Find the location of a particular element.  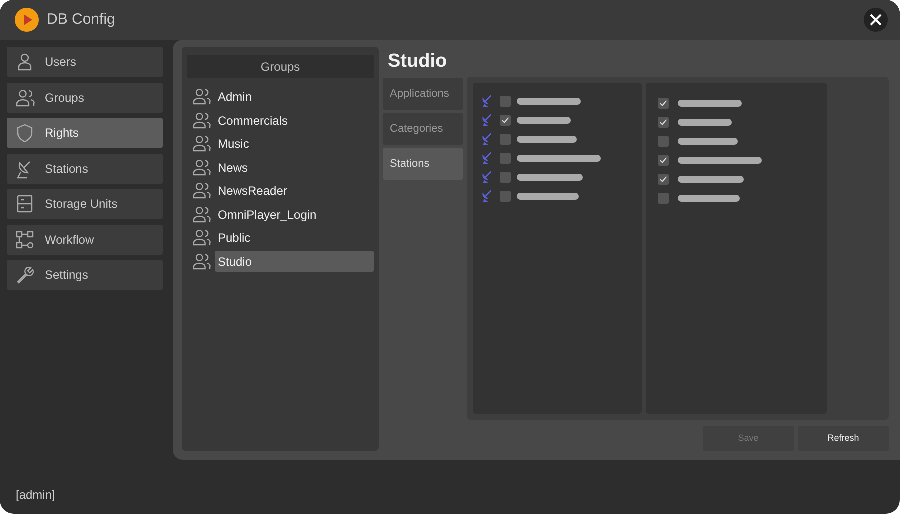

group-item: Public is located at coordinates (294, 237).